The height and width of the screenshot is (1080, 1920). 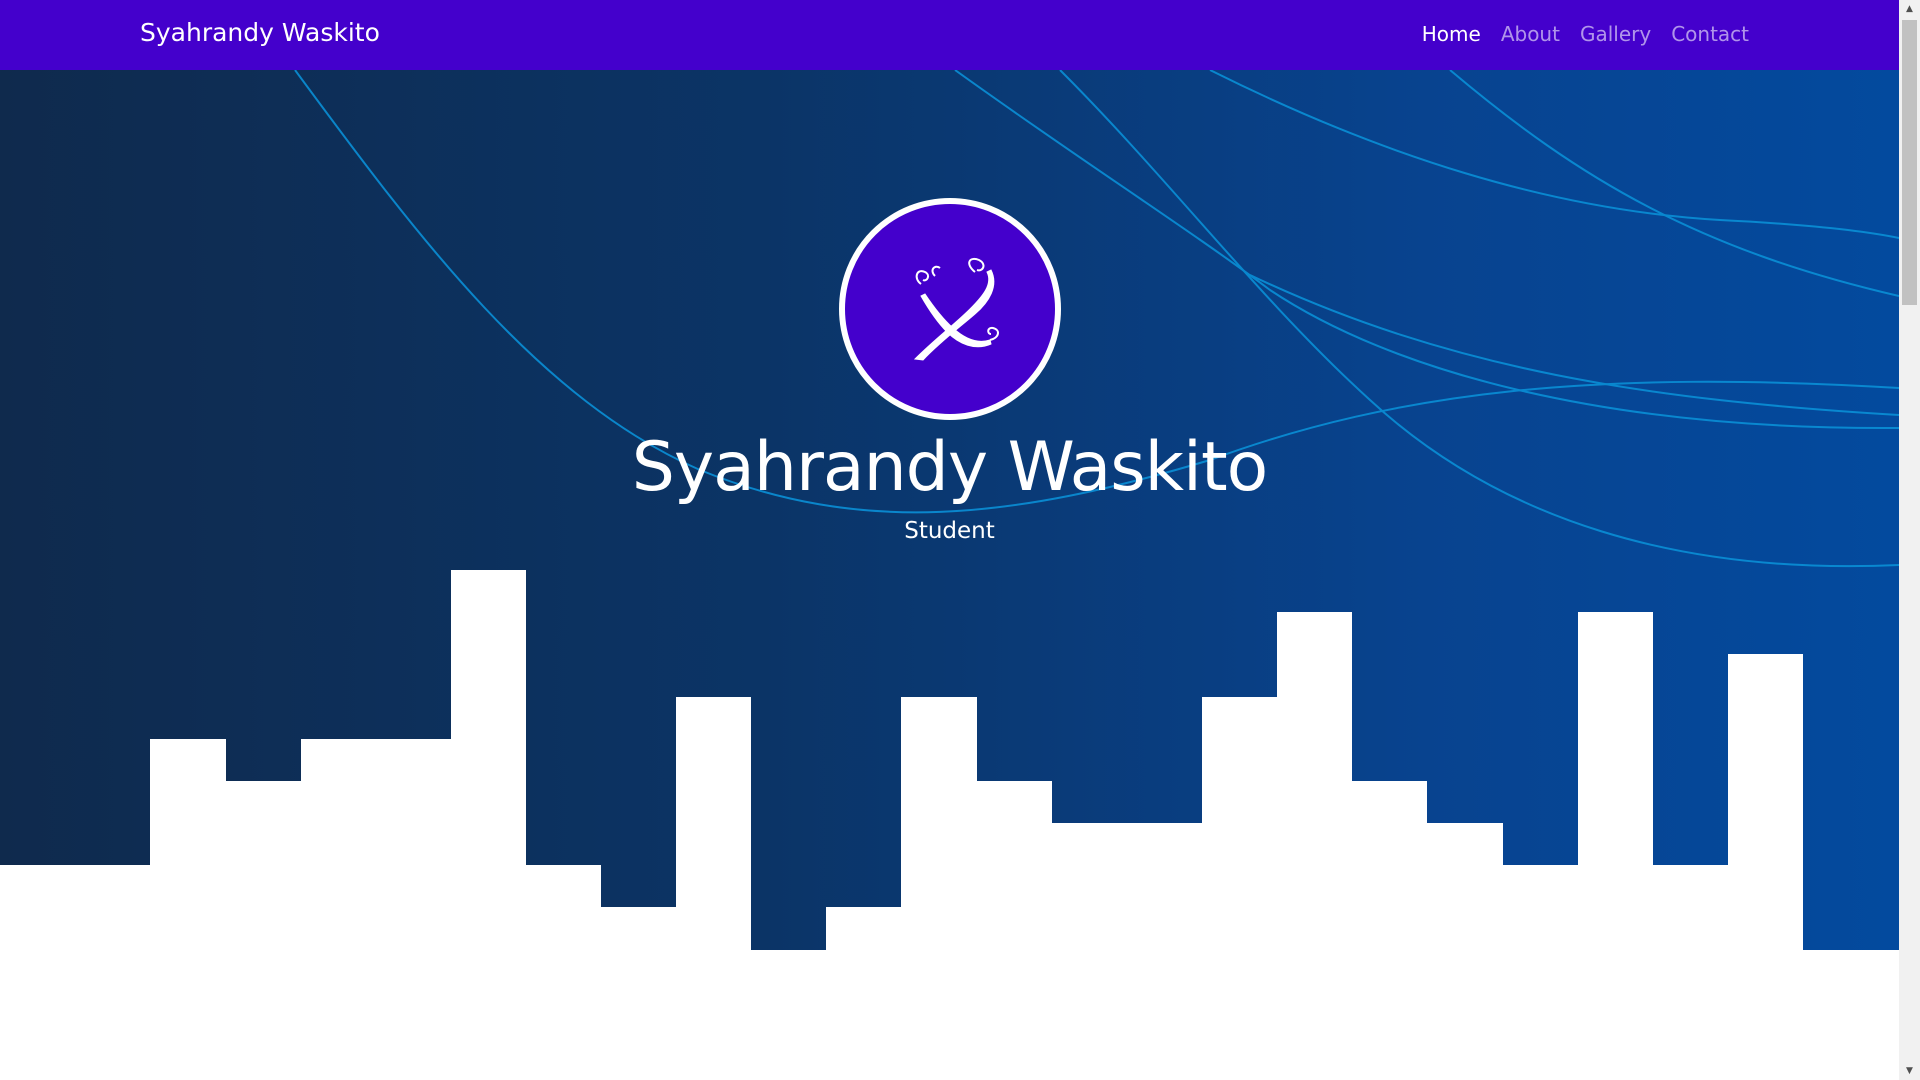 I want to click on nav-link-home: Home, so click(x=1451, y=34).